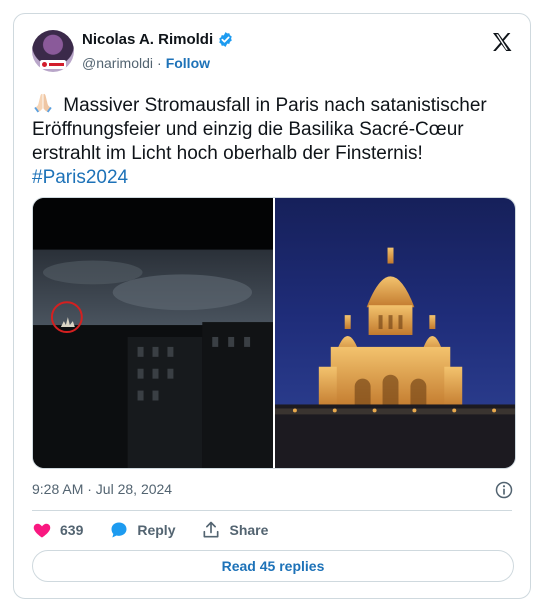 Image resolution: width=542 pixels, height=607 pixels. Describe the element at coordinates (147, 39) in the screenshot. I see `author-name: Nicolas A. Rimoldi` at that location.